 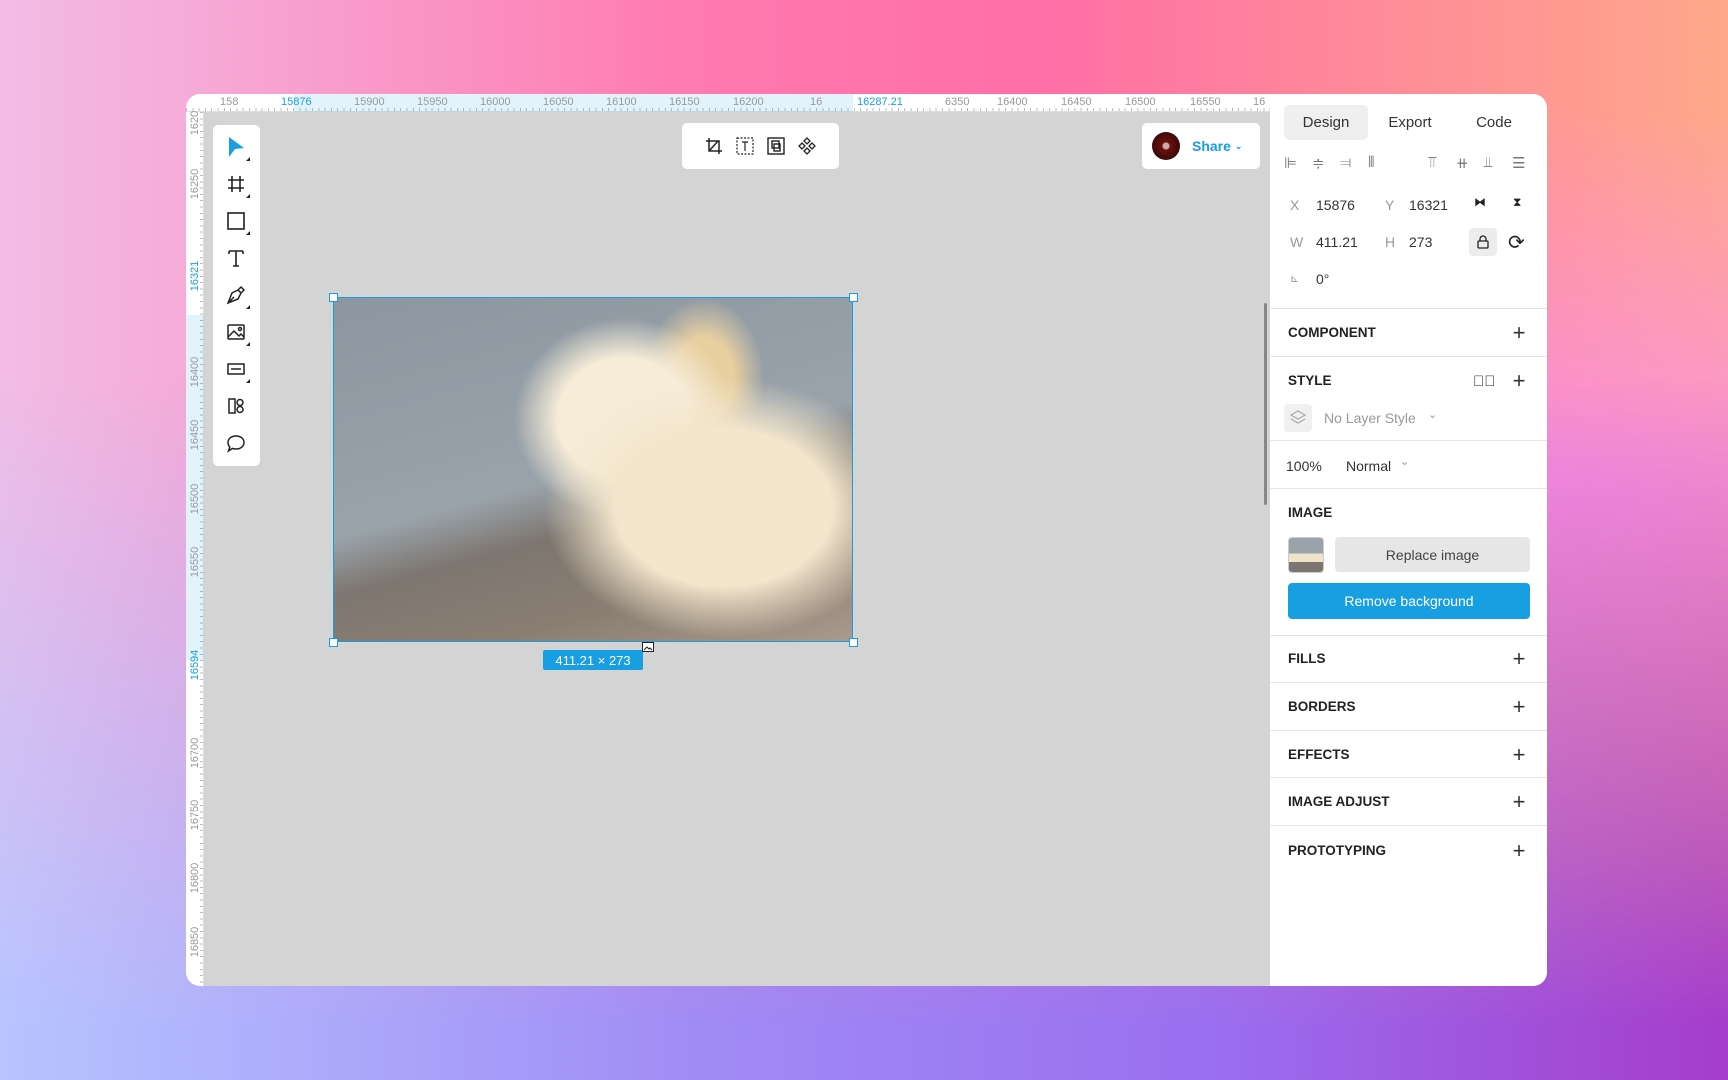 I want to click on section-prototyping: PROTOTYPING, so click(x=1337, y=850).